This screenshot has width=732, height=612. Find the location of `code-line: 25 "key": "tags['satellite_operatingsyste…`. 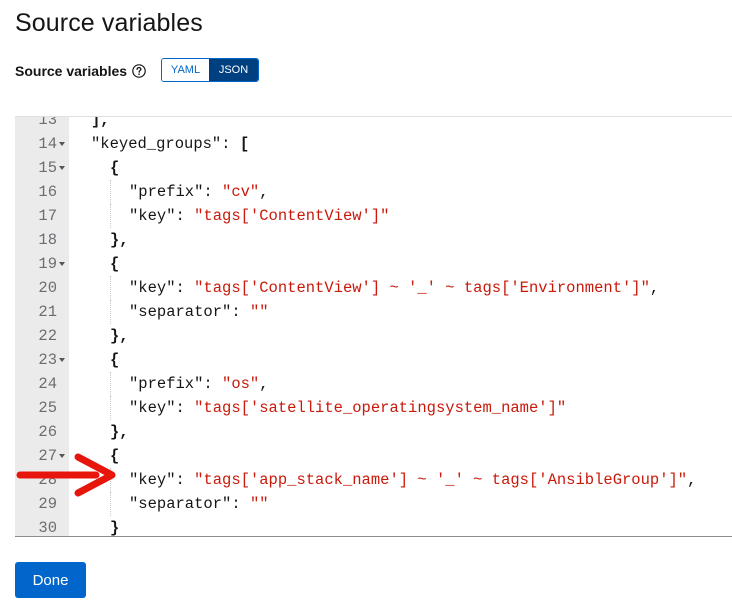

code-line: 25 "key": "tags['satellite_operatingsyste… is located at coordinates (373, 408).